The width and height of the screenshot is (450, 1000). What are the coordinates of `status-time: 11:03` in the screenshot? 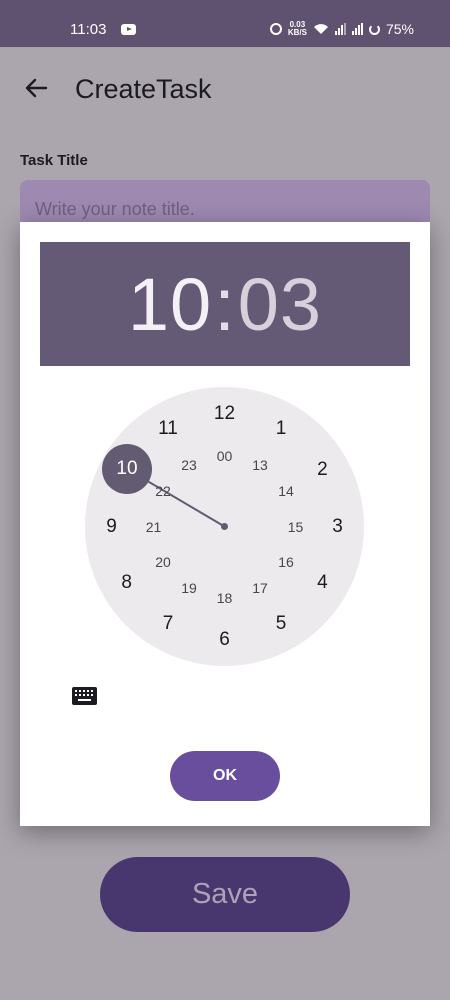 It's located at (88, 29).